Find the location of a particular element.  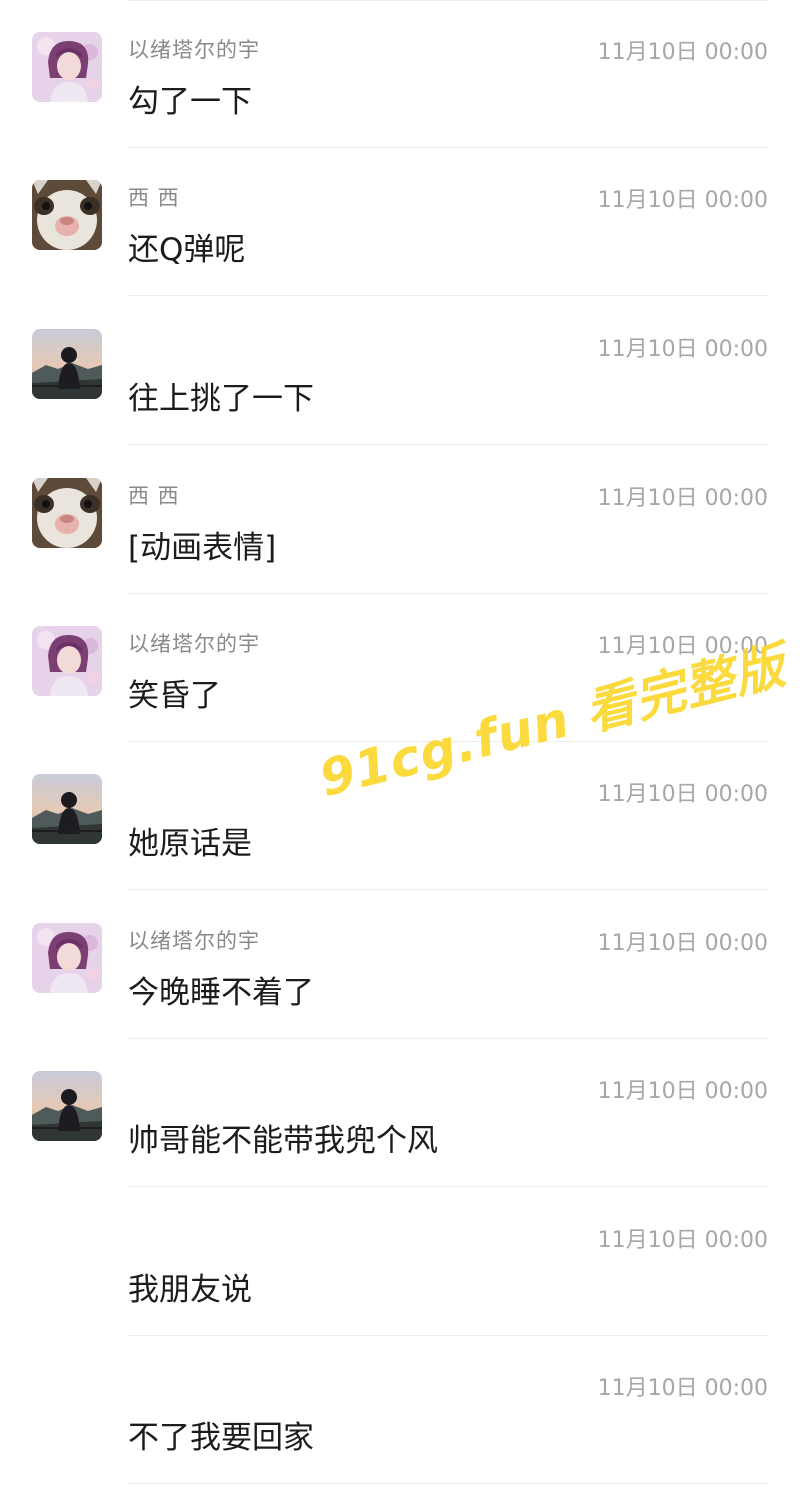

message-text: 她原话是 is located at coordinates (190, 844).